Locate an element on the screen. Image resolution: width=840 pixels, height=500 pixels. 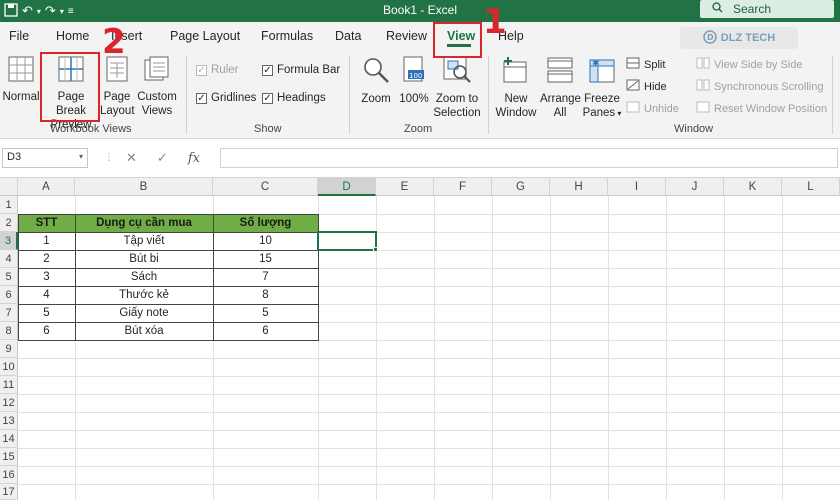
cancel-icon: ✕ is located at coordinates (131, 158).